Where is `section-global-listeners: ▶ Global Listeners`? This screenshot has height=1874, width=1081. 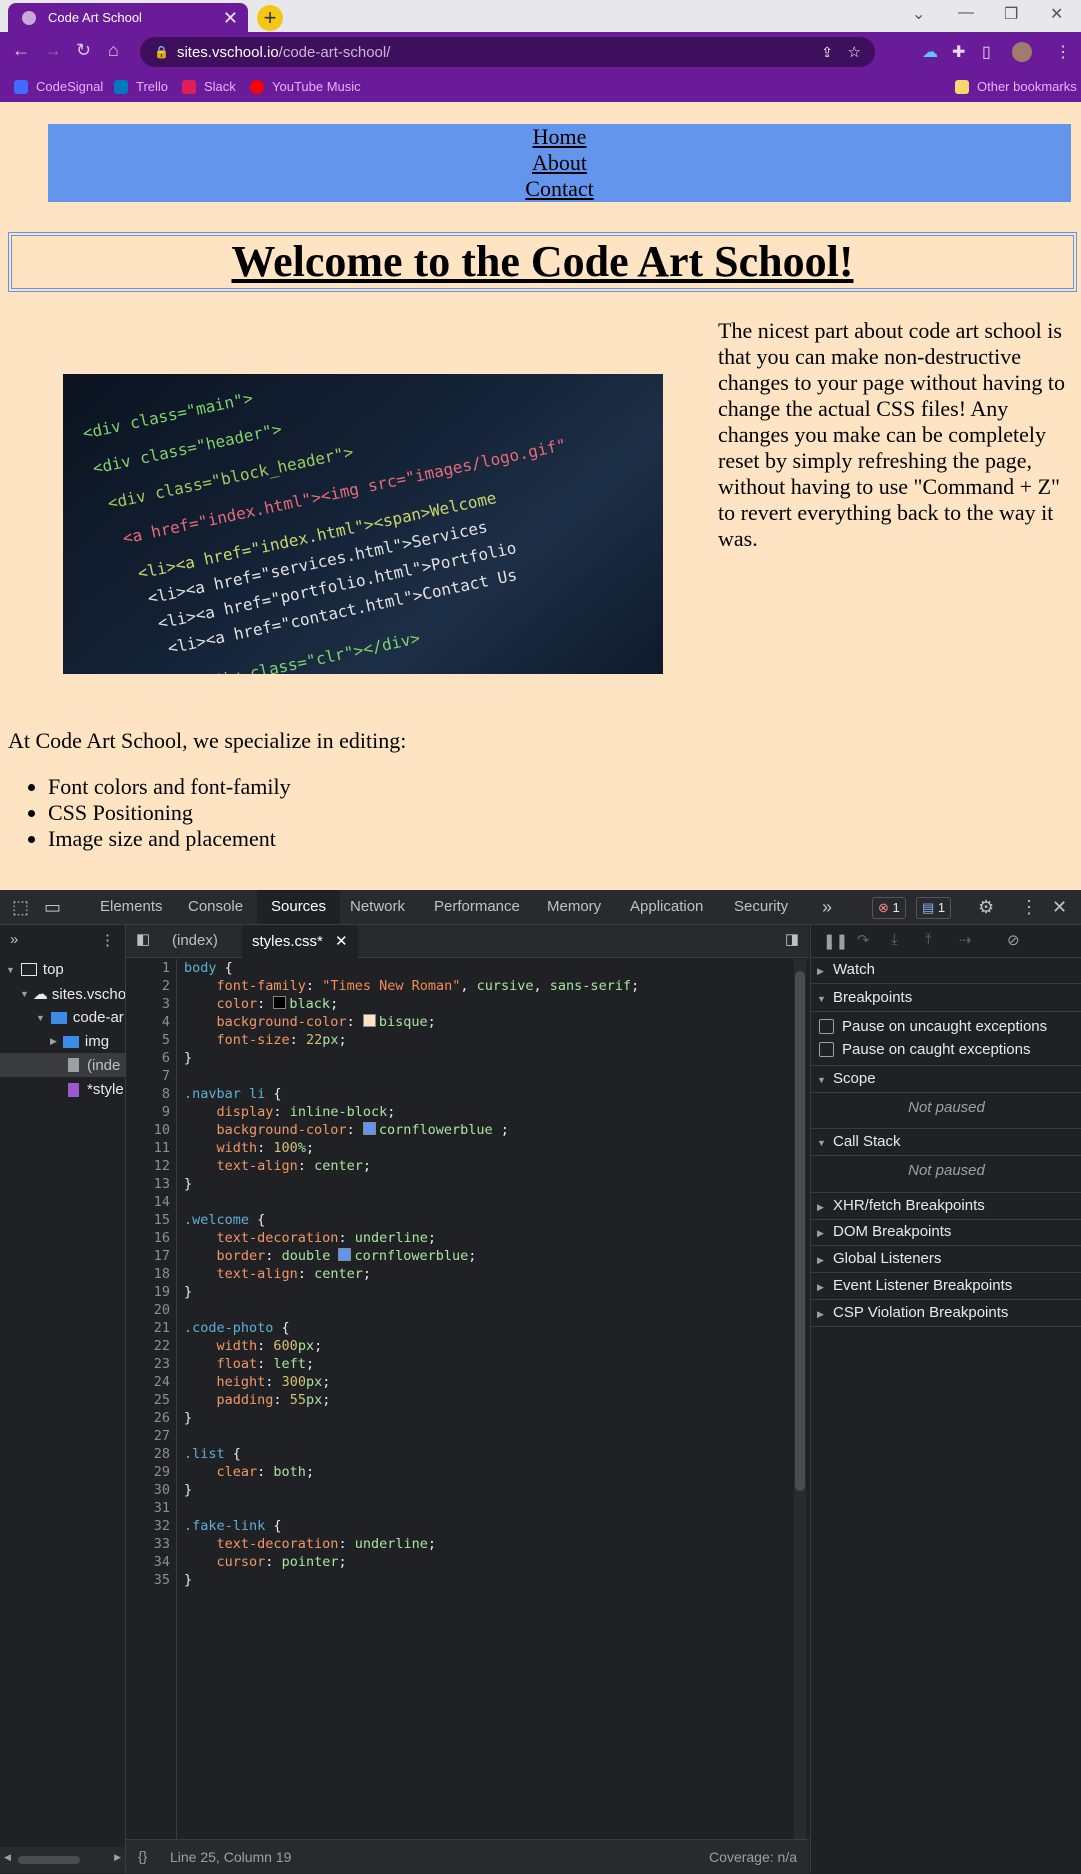
section-global-listeners: ▶ Global Listeners is located at coordinates (946, 1259).